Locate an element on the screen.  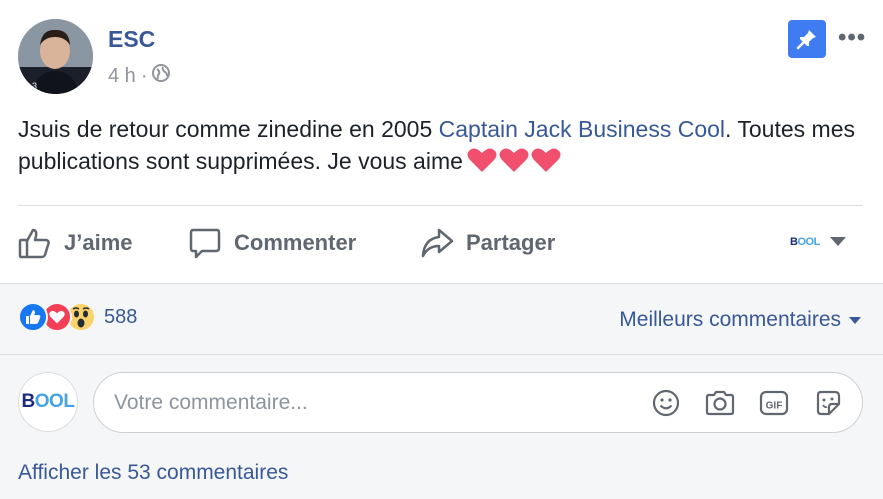
comment-button: Commenter is located at coordinates (272, 243).